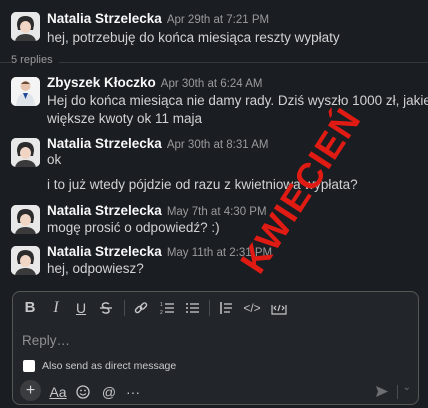  I want to click on bulleted-list-icon, so click(192, 308).